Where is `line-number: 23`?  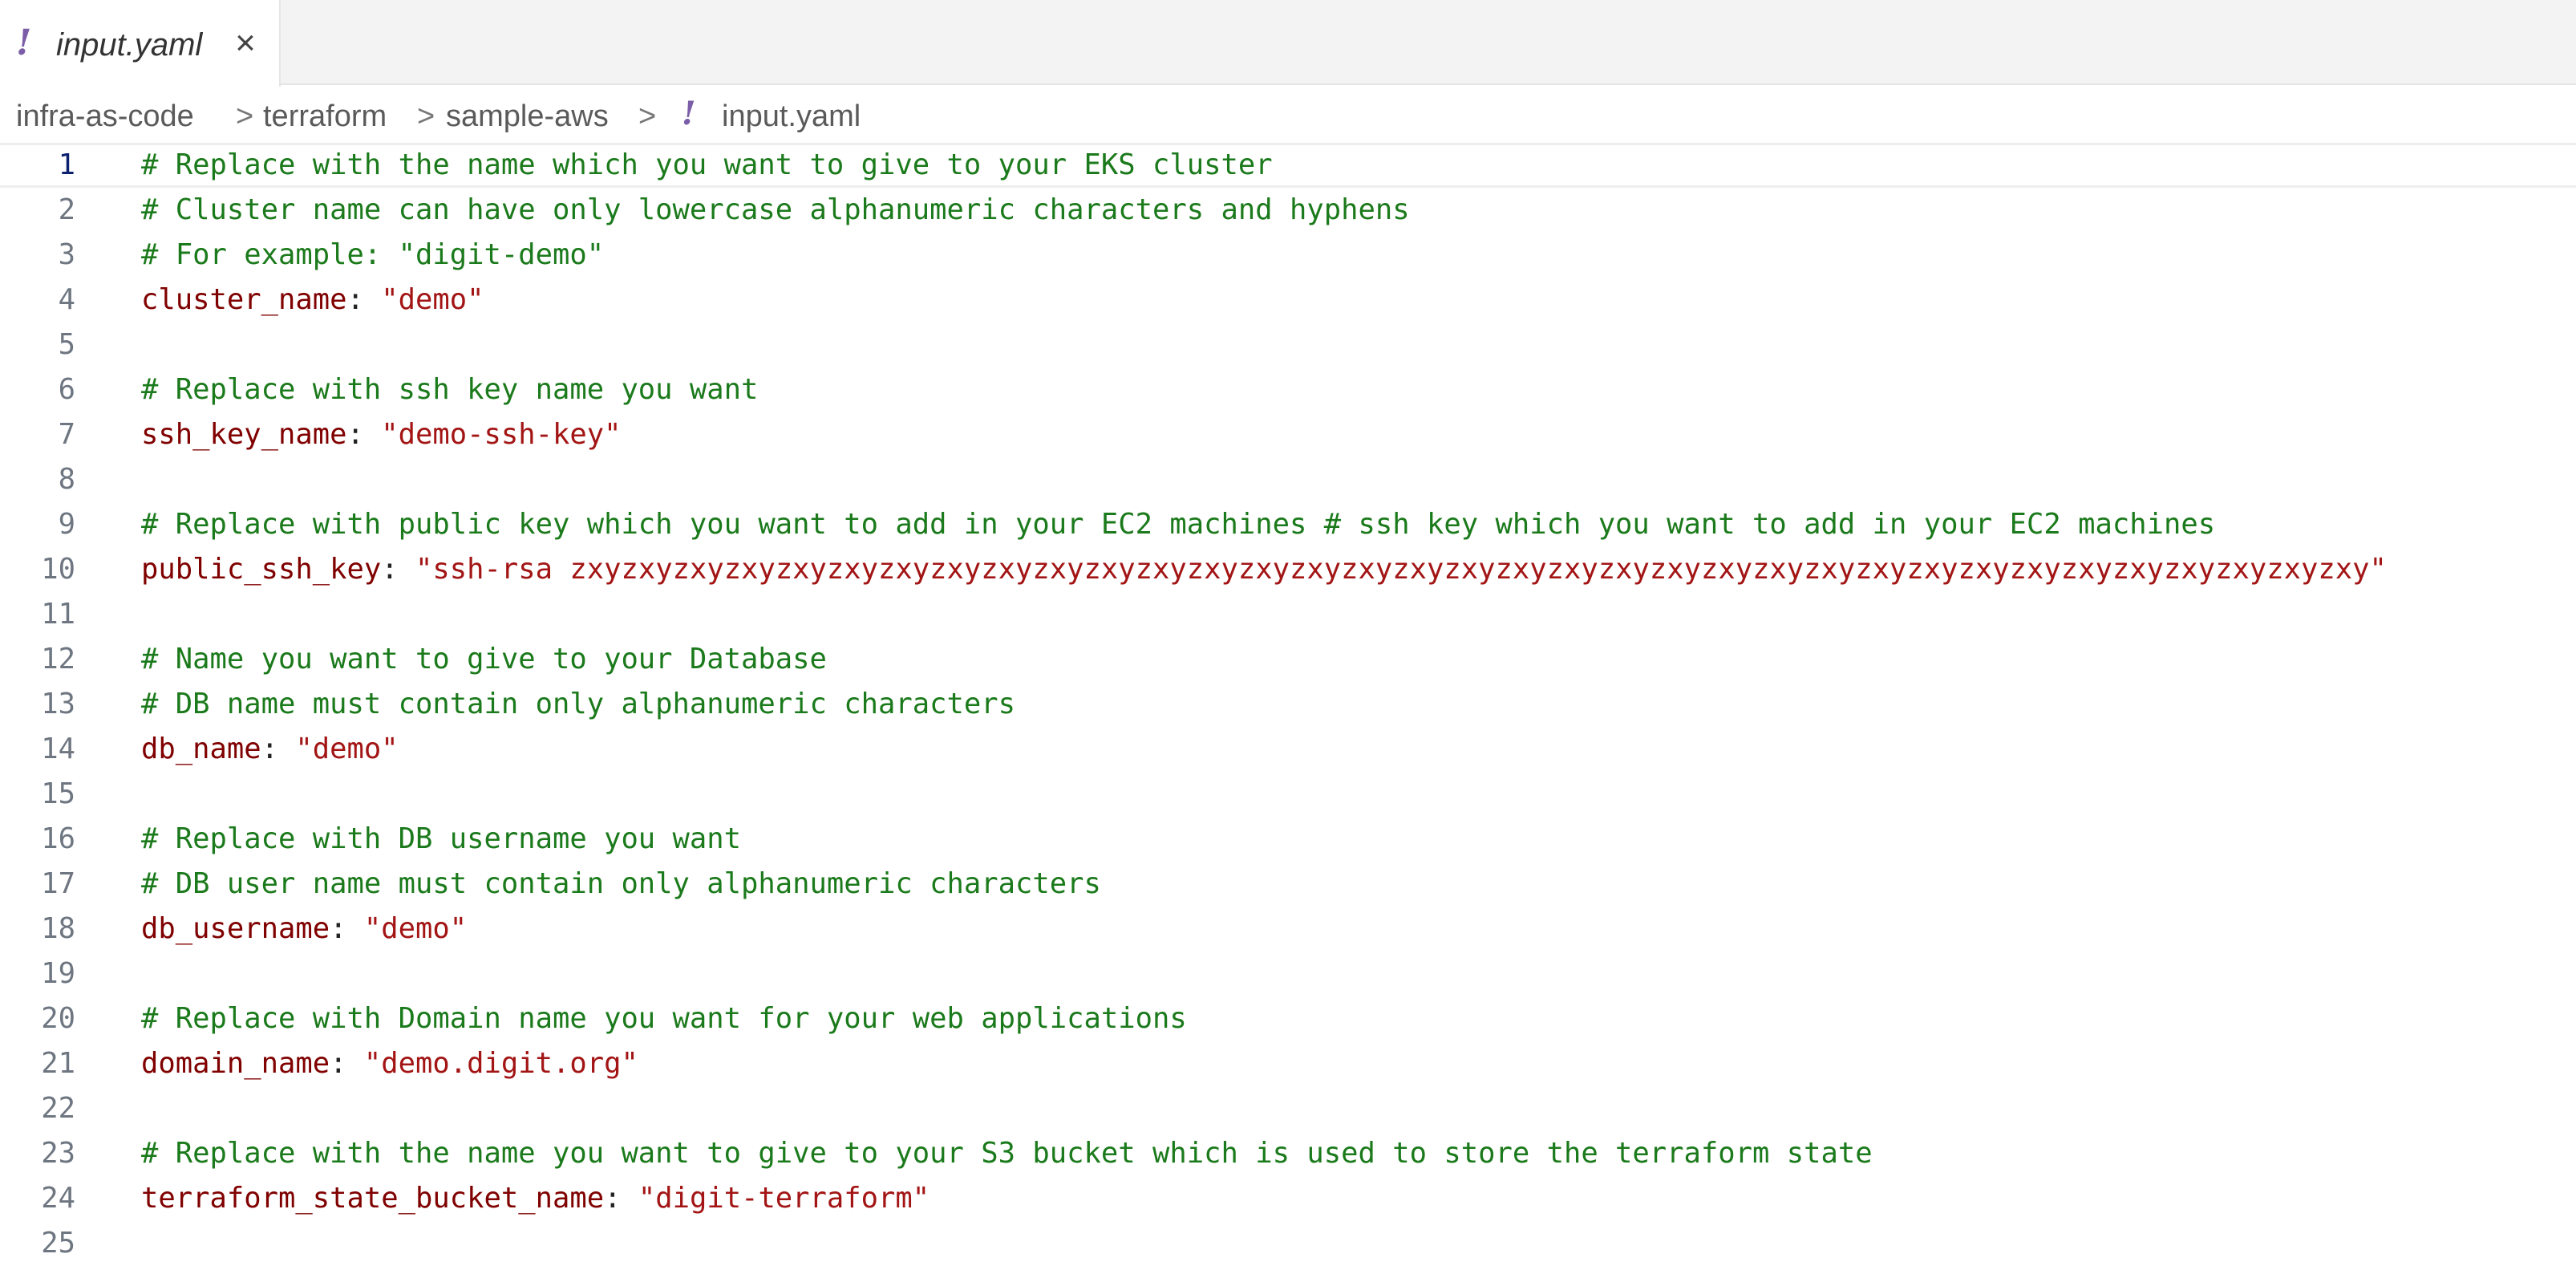 line-number: 23 is located at coordinates (58, 1153).